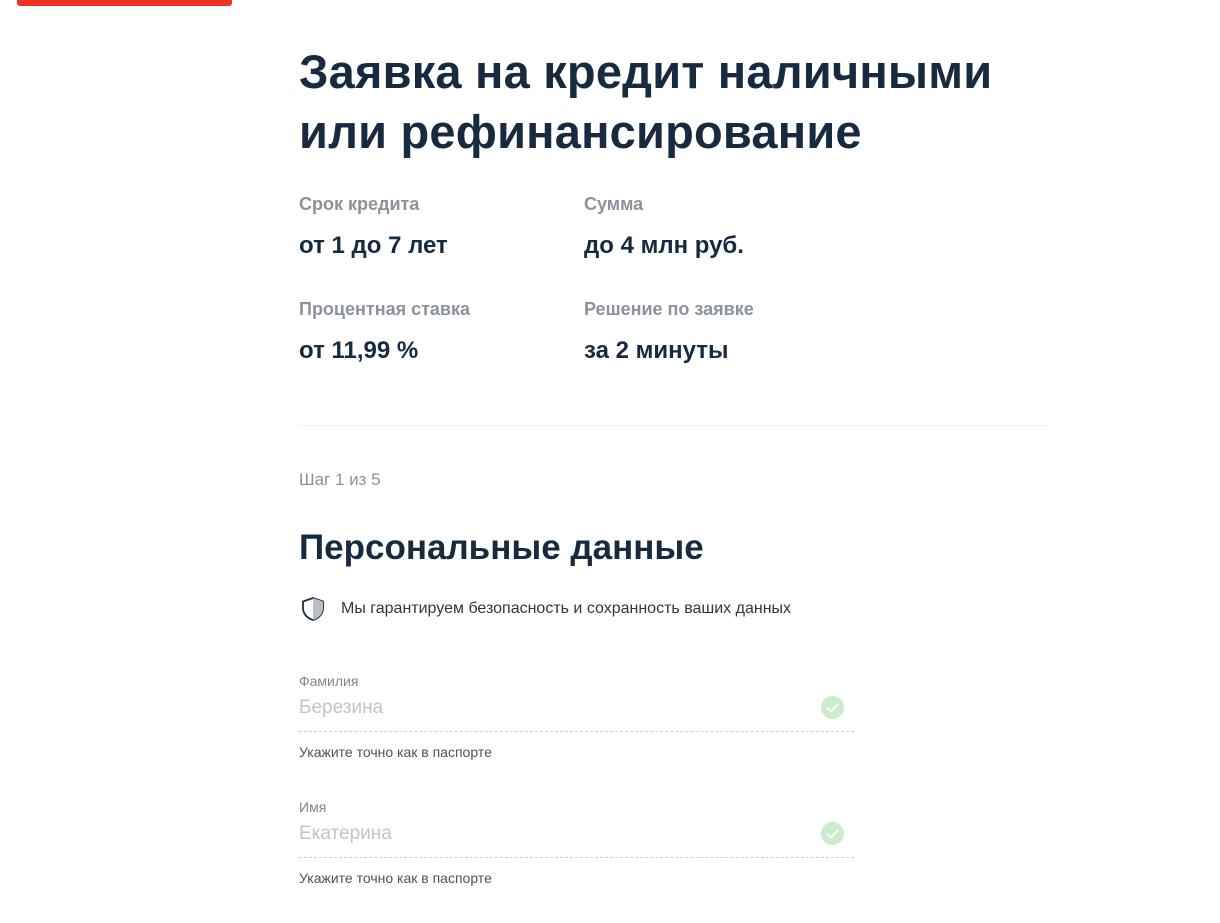 The width and height of the screenshot is (1220, 923). What do you see at coordinates (373, 245) in the screenshot?
I see `param-term-value: от 1 до 7 лет` at bounding box center [373, 245].